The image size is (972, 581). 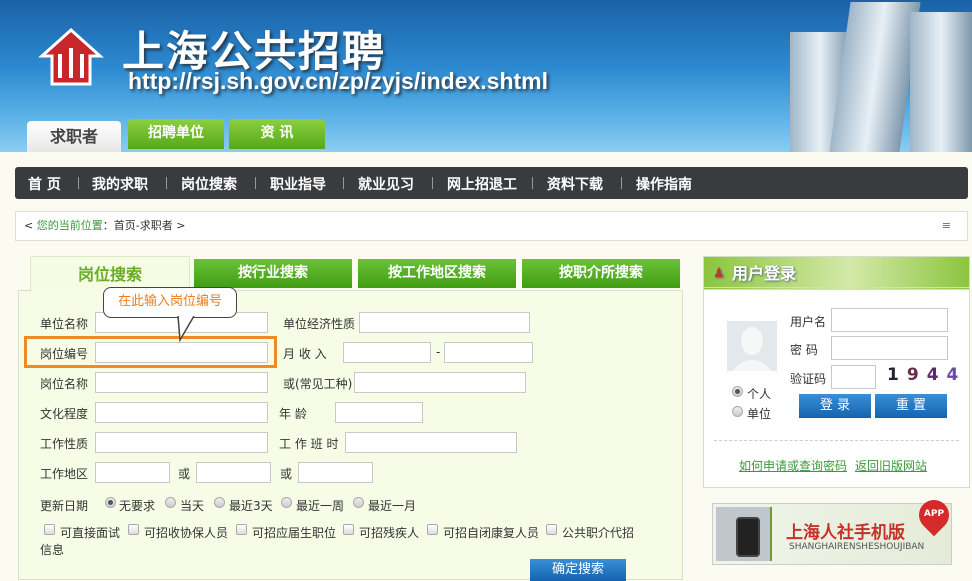 What do you see at coordinates (170, 502) in the screenshot?
I see `radio-today` at bounding box center [170, 502].